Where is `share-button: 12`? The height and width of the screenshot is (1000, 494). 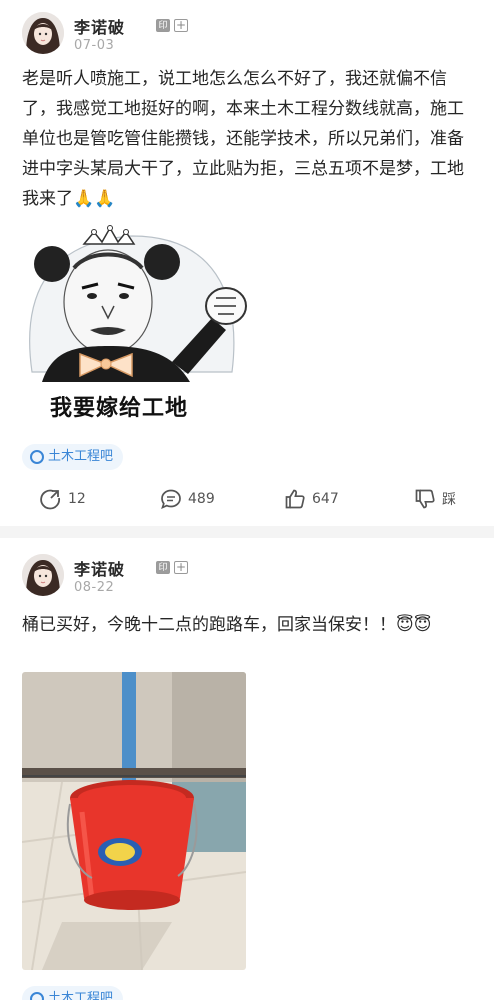 share-button: 12 is located at coordinates (63, 499).